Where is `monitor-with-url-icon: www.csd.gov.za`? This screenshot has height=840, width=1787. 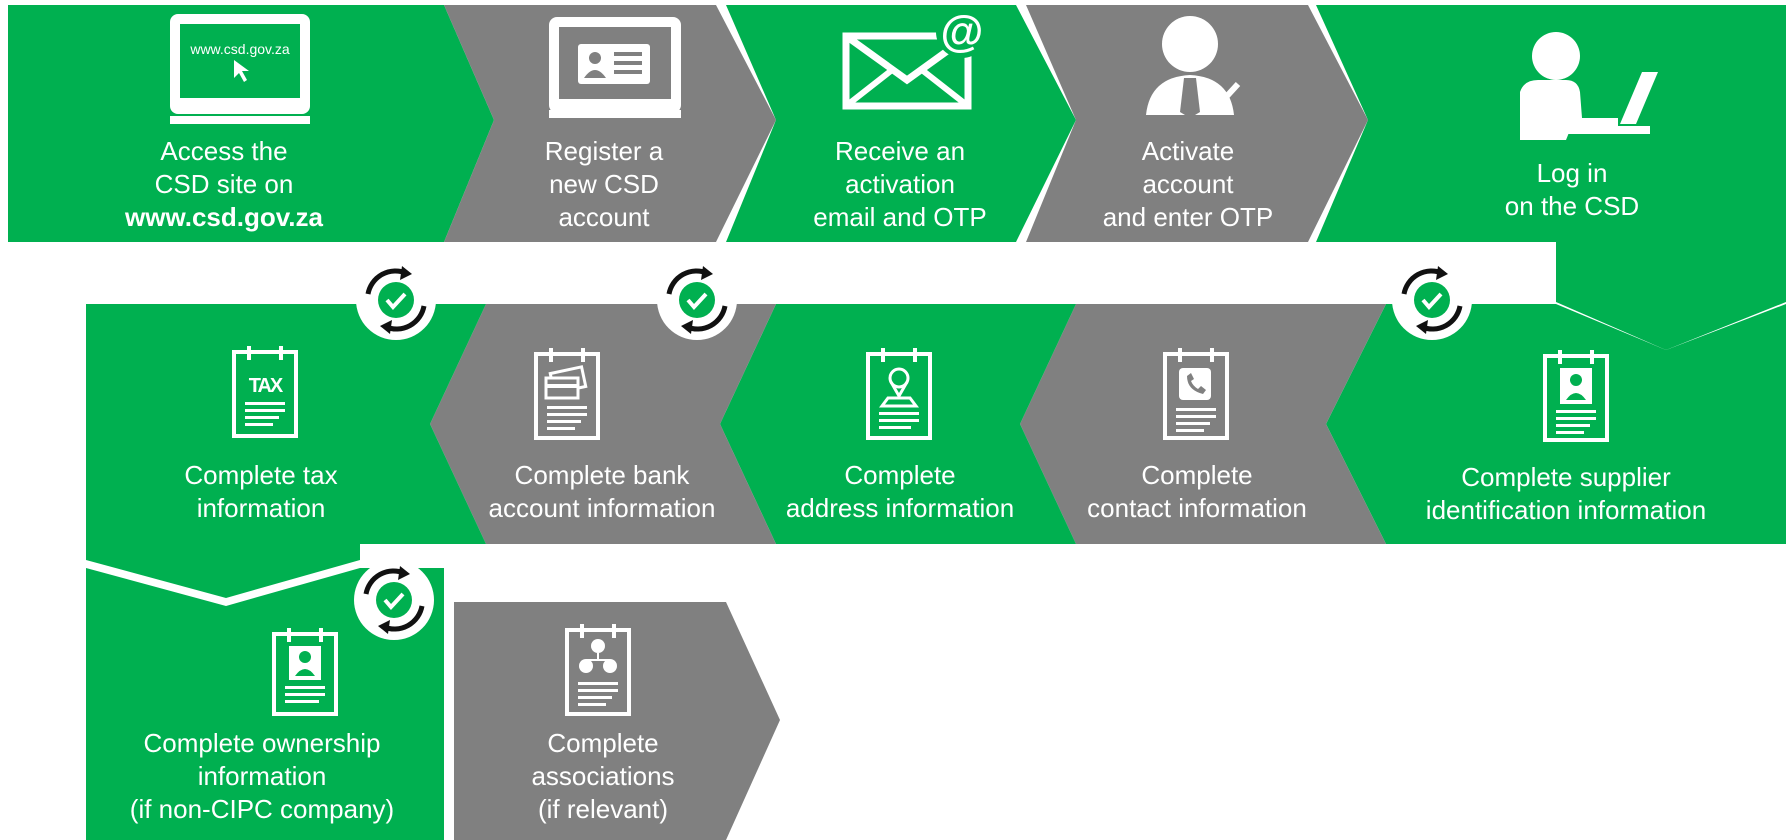
monitor-with-url-icon: www.csd.gov.za is located at coordinates (240, 69).